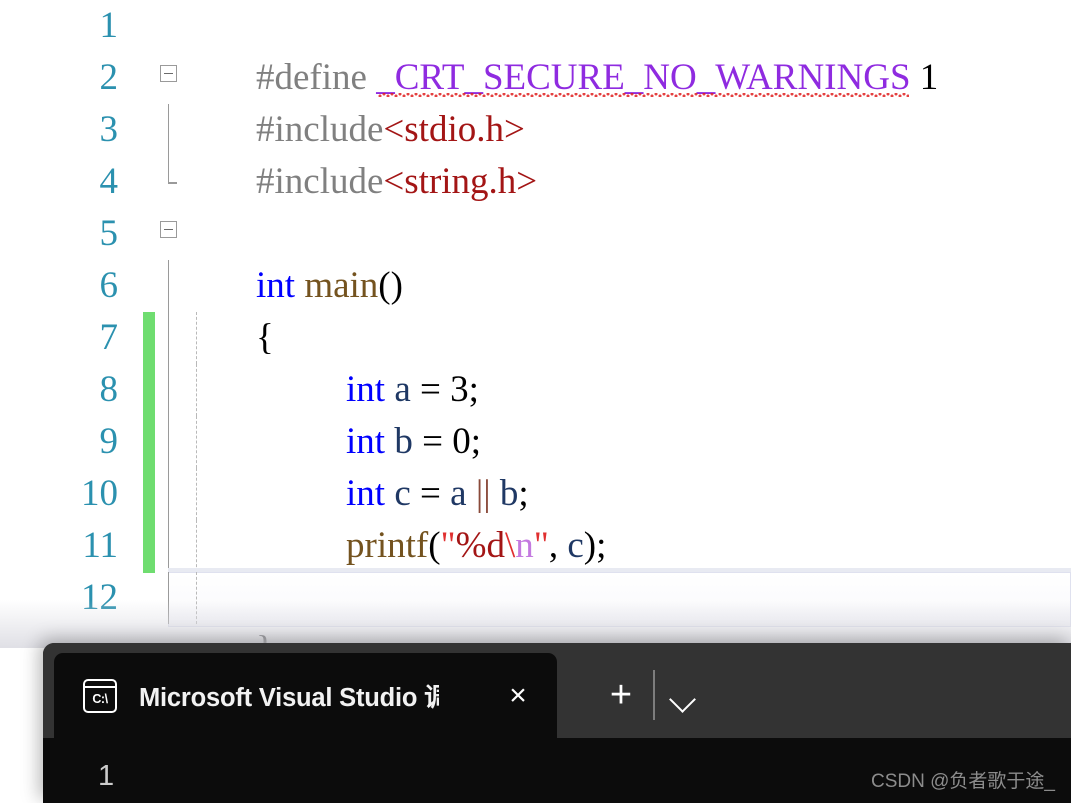  What do you see at coordinates (100, 545) in the screenshot?
I see `line-number: 11` at bounding box center [100, 545].